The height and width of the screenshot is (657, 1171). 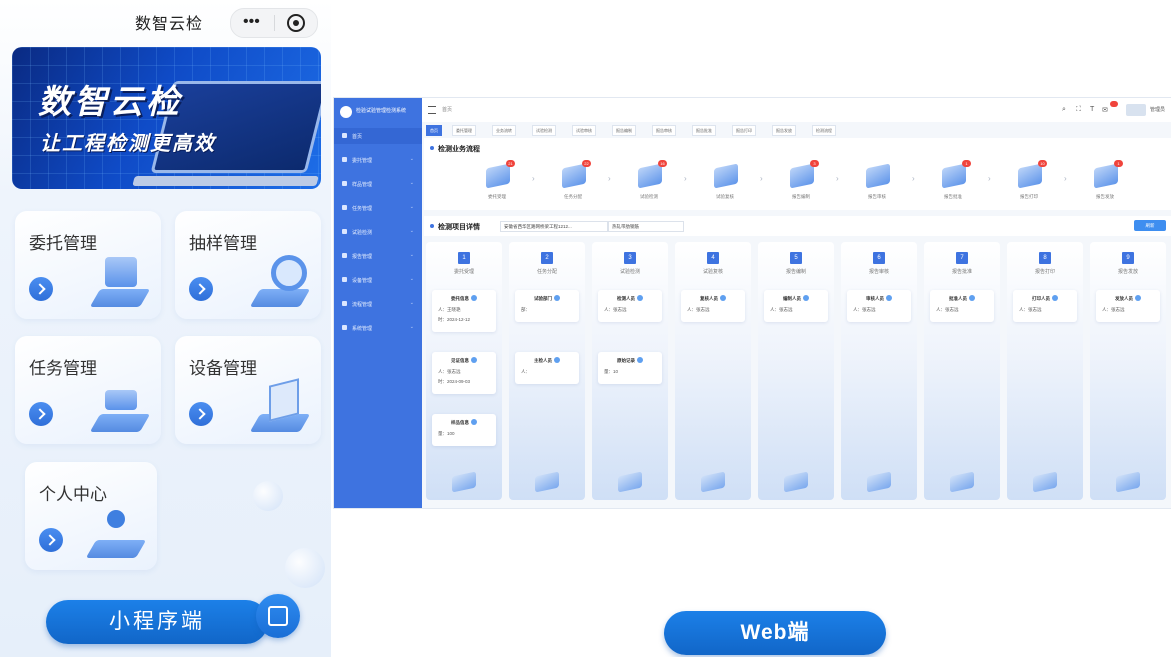 I want to click on flow-step: 10 报告打印 ›, so click(x=1035, y=183).